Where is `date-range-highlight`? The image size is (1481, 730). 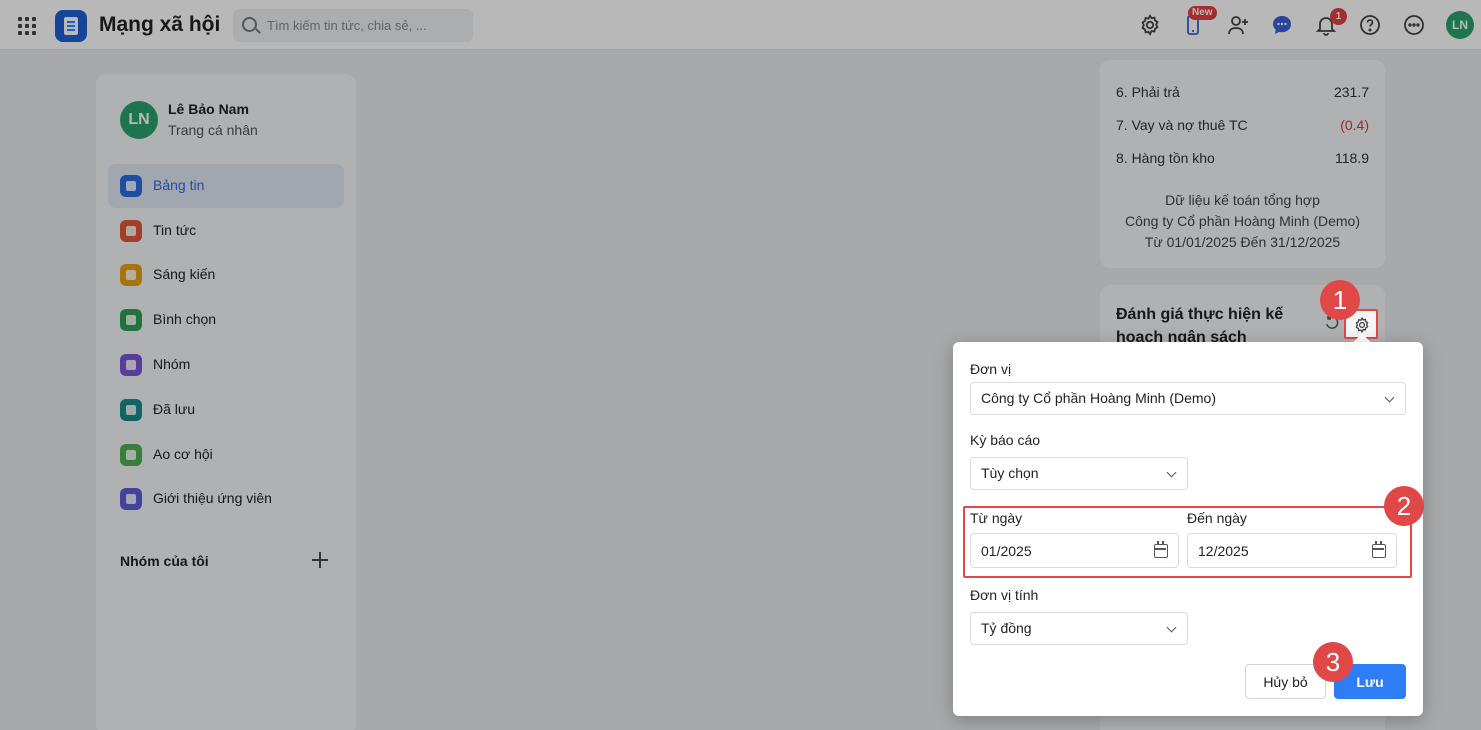
date-range-highlight is located at coordinates (1187, 542).